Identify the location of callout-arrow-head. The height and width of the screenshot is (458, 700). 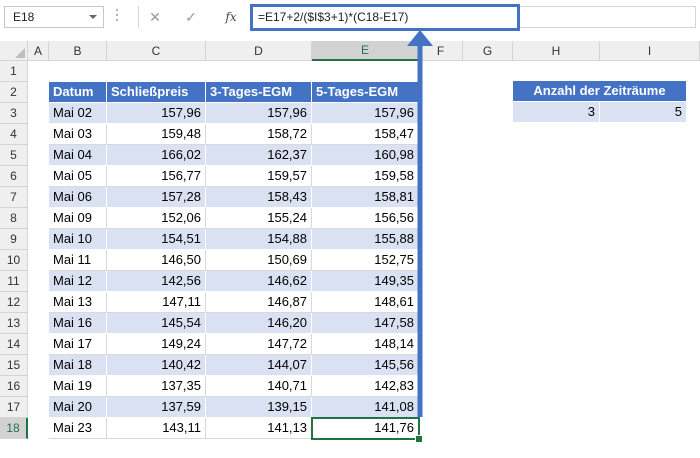
(420, 38).